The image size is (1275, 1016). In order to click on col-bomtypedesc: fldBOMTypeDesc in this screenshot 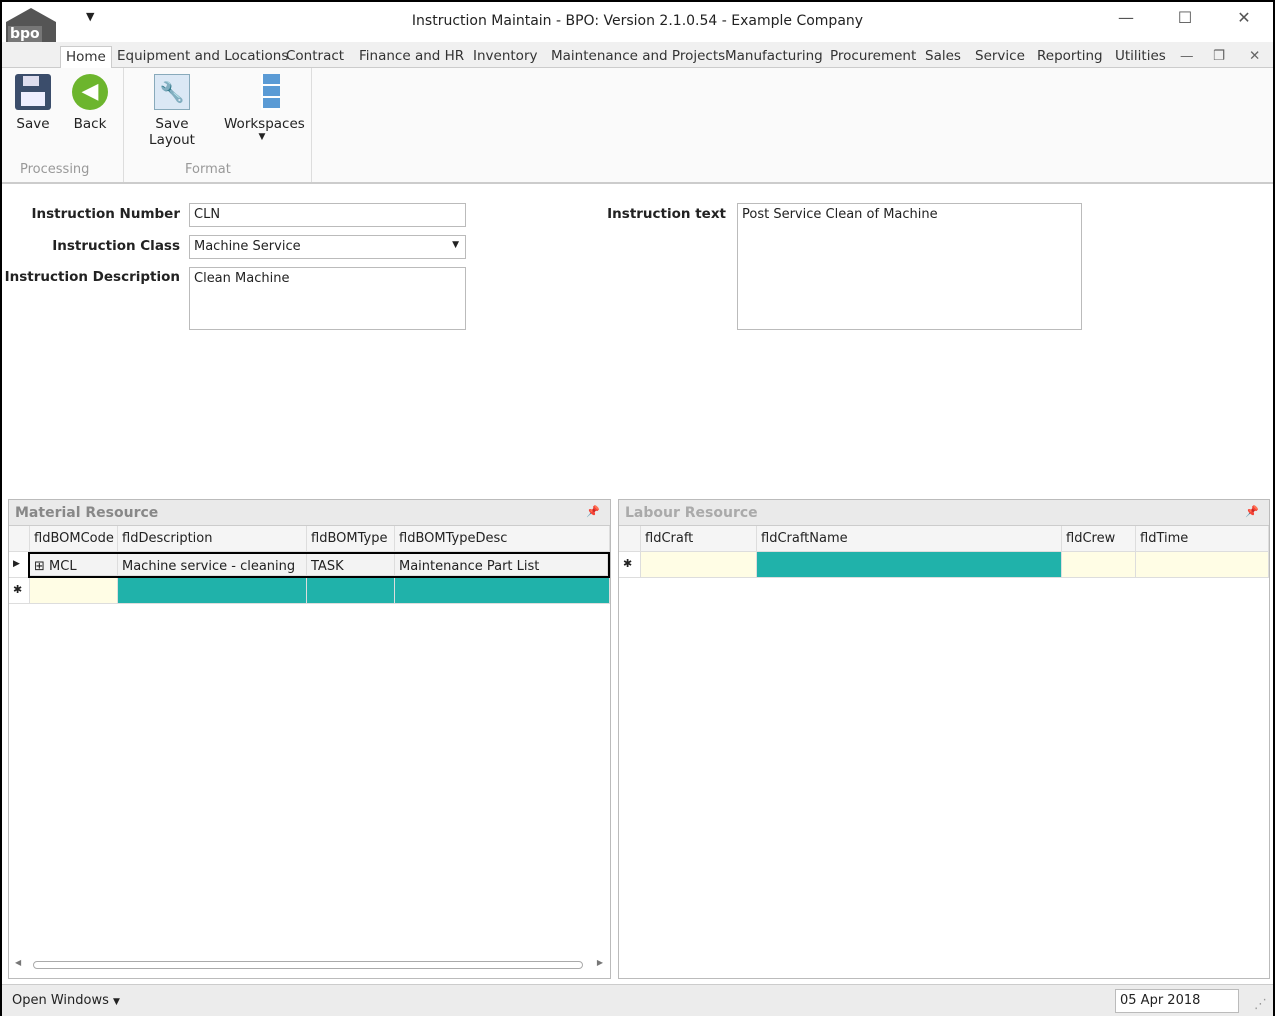, I will do `click(502, 539)`.